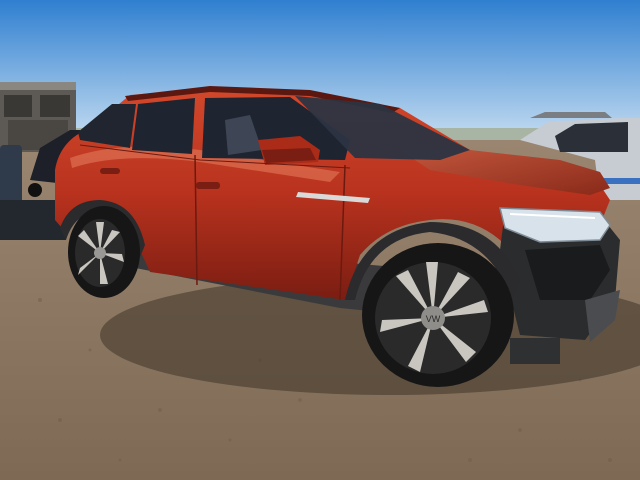 The image size is (640, 480). Describe the element at coordinates (208, 185) in the screenshot. I see `front-door-handle` at that location.